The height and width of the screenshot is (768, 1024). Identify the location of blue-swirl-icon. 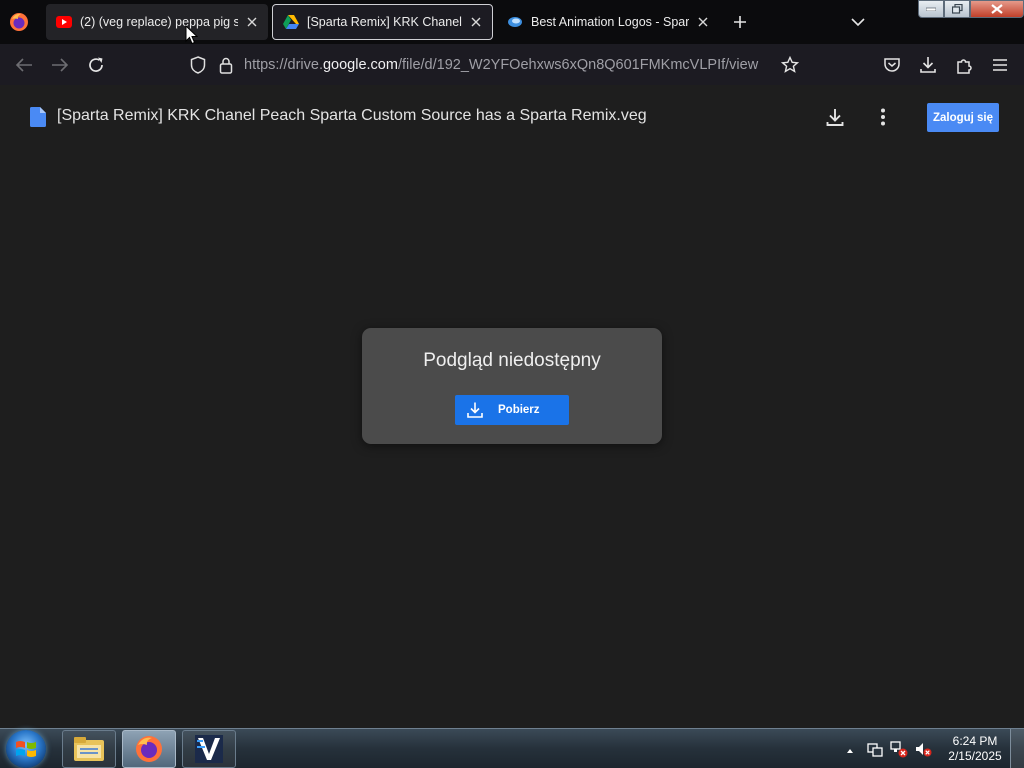
(515, 22).